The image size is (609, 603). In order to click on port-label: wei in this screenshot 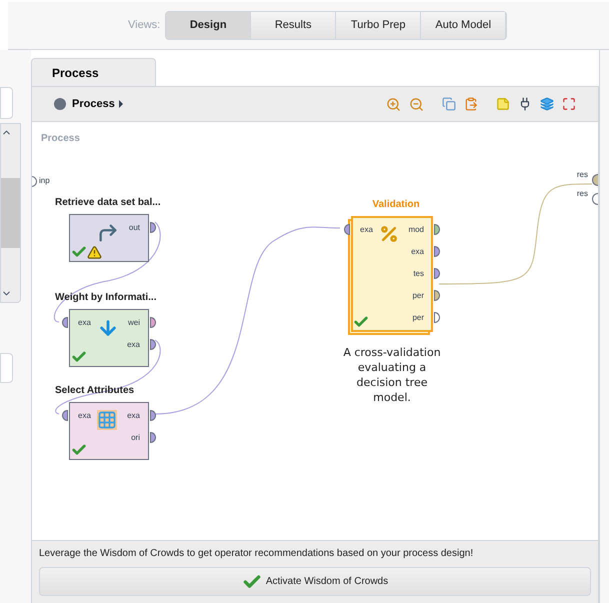, I will do `click(134, 322)`.